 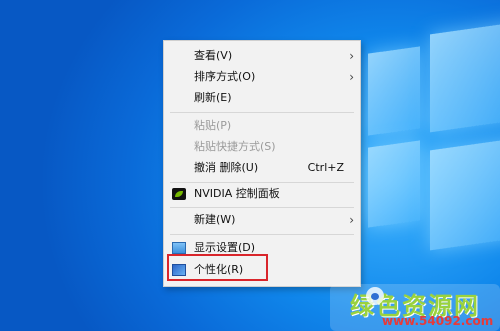 What do you see at coordinates (262, 126) in the screenshot?
I see `menu-item-paste: 粘贴(P)` at bounding box center [262, 126].